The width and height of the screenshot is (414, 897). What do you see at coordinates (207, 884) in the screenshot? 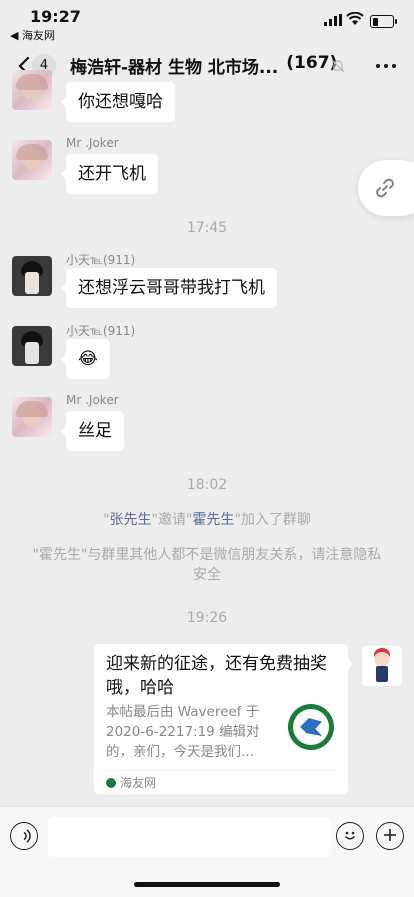
I see `home-indicator` at bounding box center [207, 884].